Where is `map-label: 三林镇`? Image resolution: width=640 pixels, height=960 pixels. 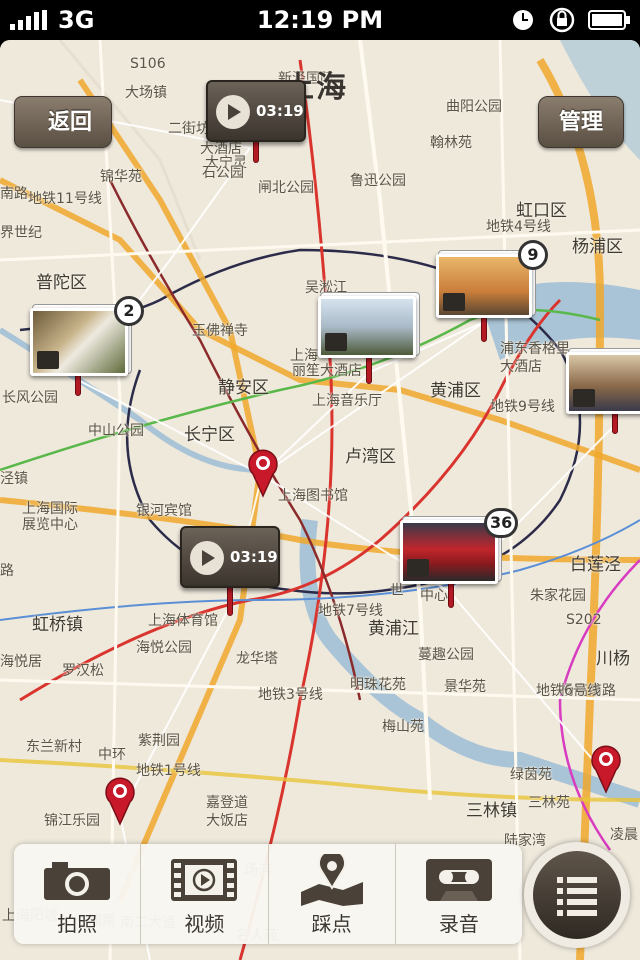
map-label: 三林镇 is located at coordinates (491, 811).